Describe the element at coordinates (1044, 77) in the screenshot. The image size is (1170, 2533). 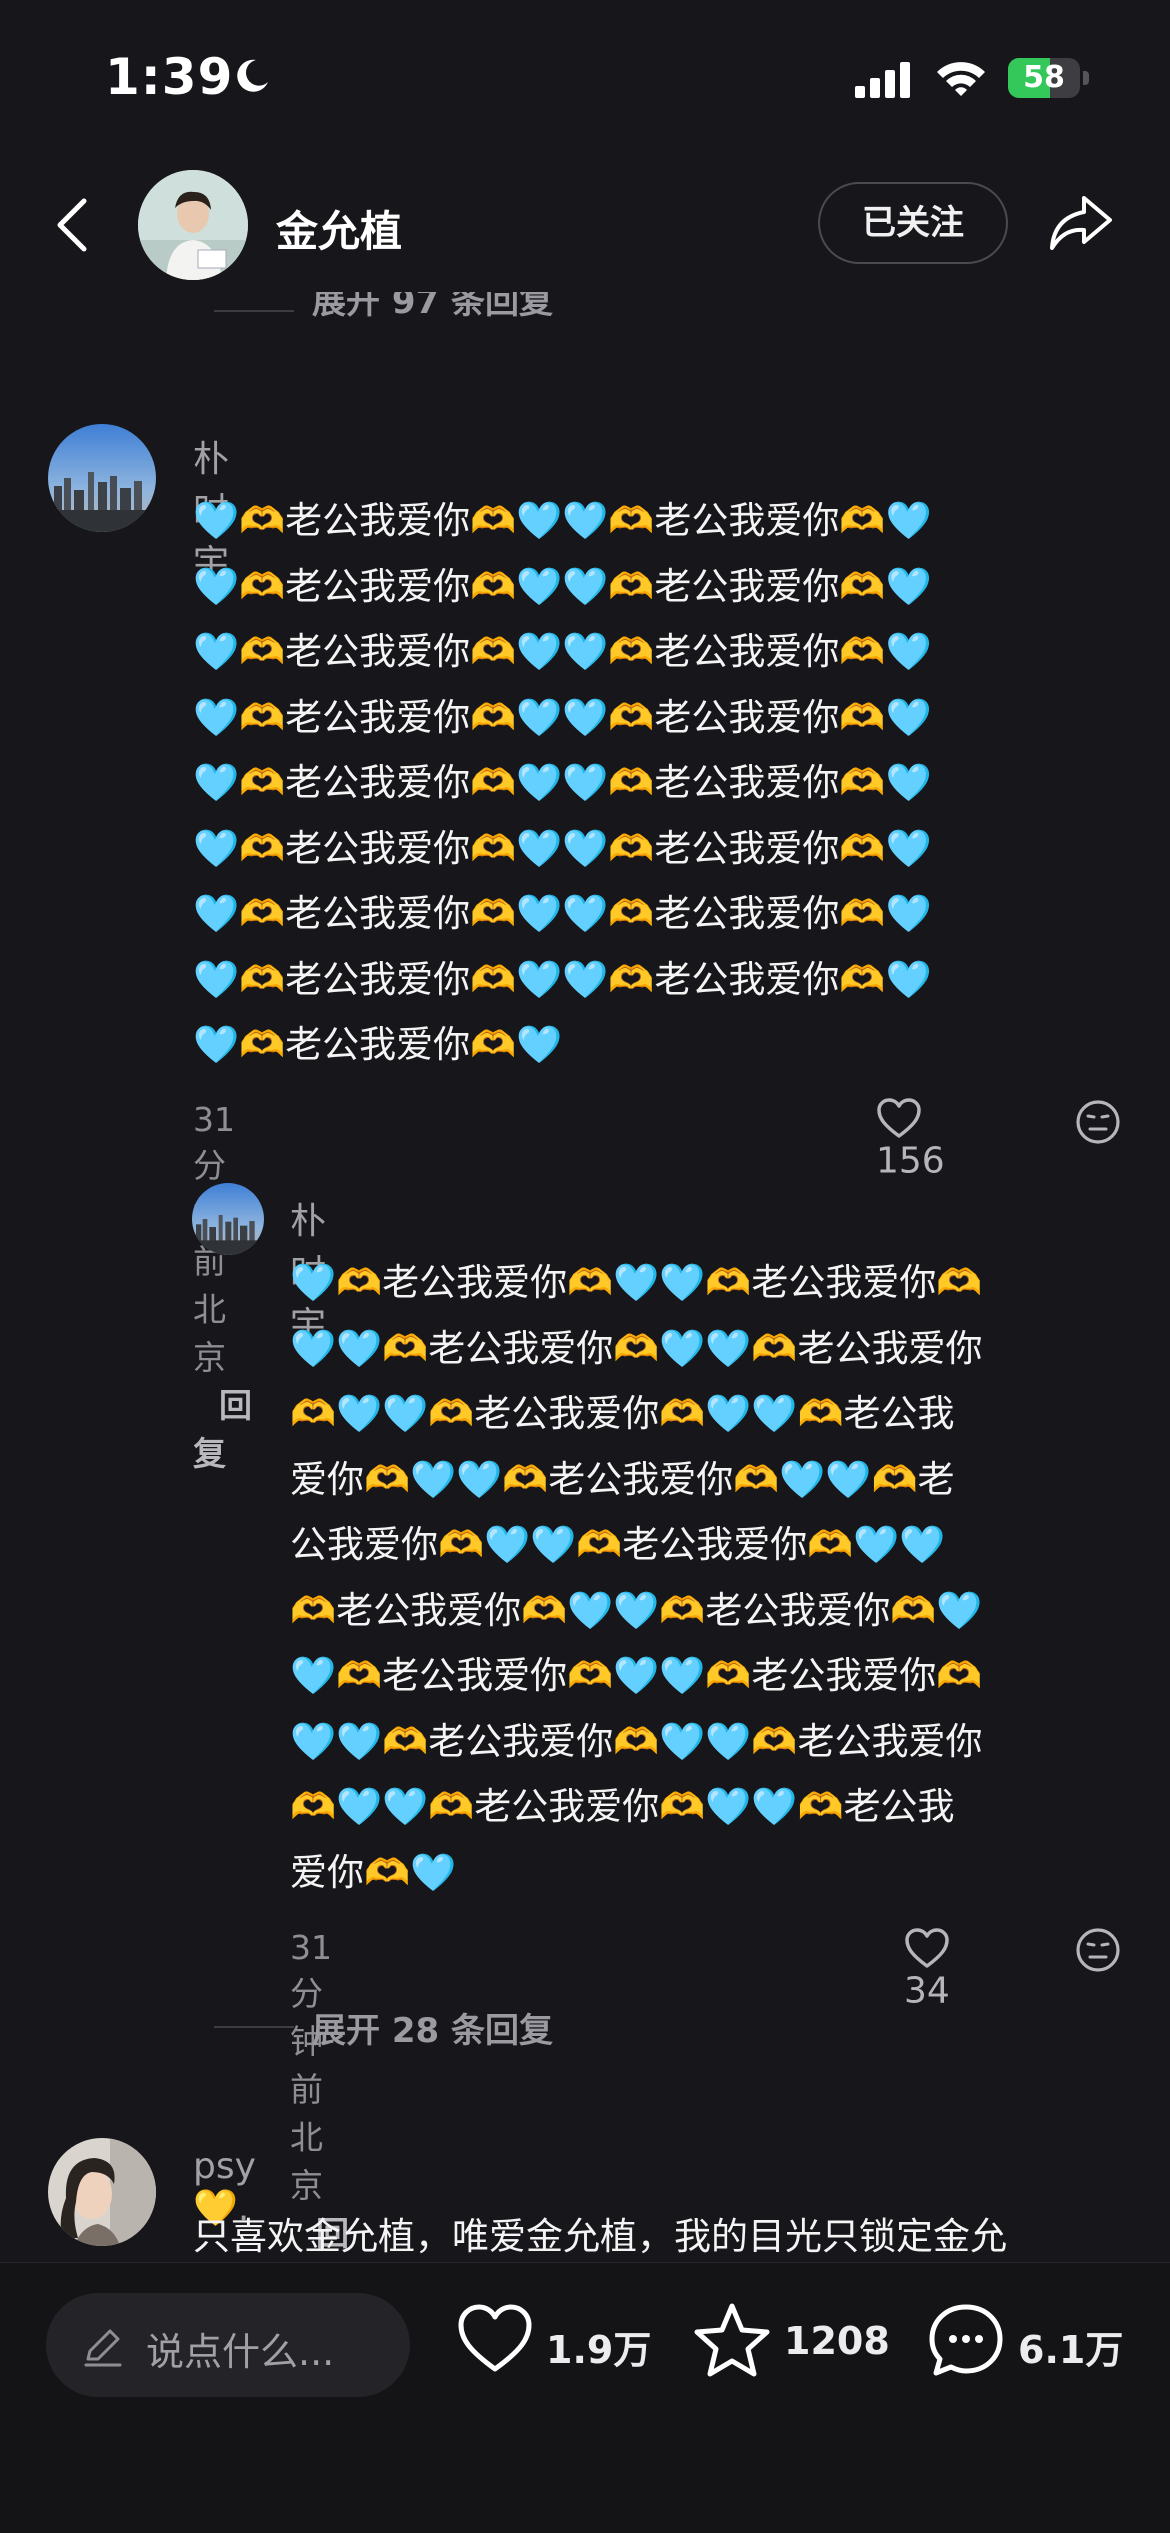
I see `battery-level: 58` at that location.